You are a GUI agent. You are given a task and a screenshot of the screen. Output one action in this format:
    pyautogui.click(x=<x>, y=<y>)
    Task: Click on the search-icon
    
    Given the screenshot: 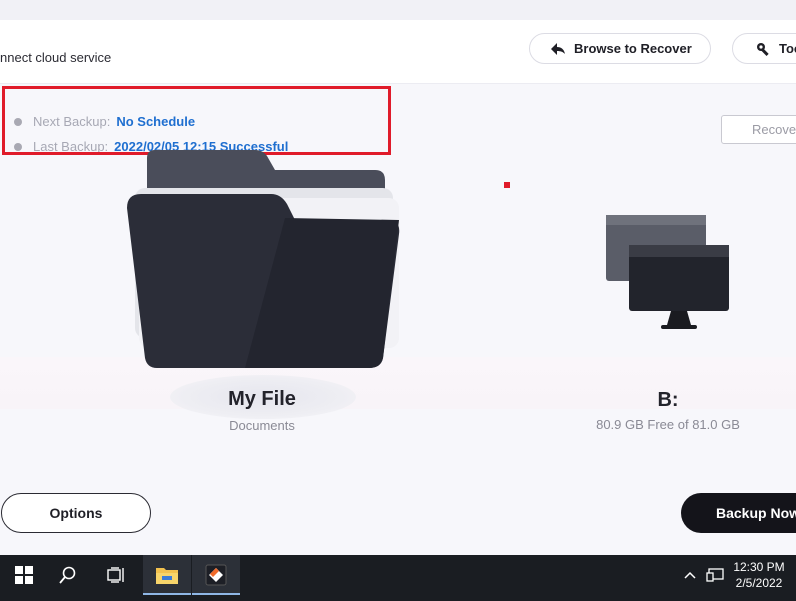 What is the action you would take?
    pyautogui.click(x=68, y=575)
    